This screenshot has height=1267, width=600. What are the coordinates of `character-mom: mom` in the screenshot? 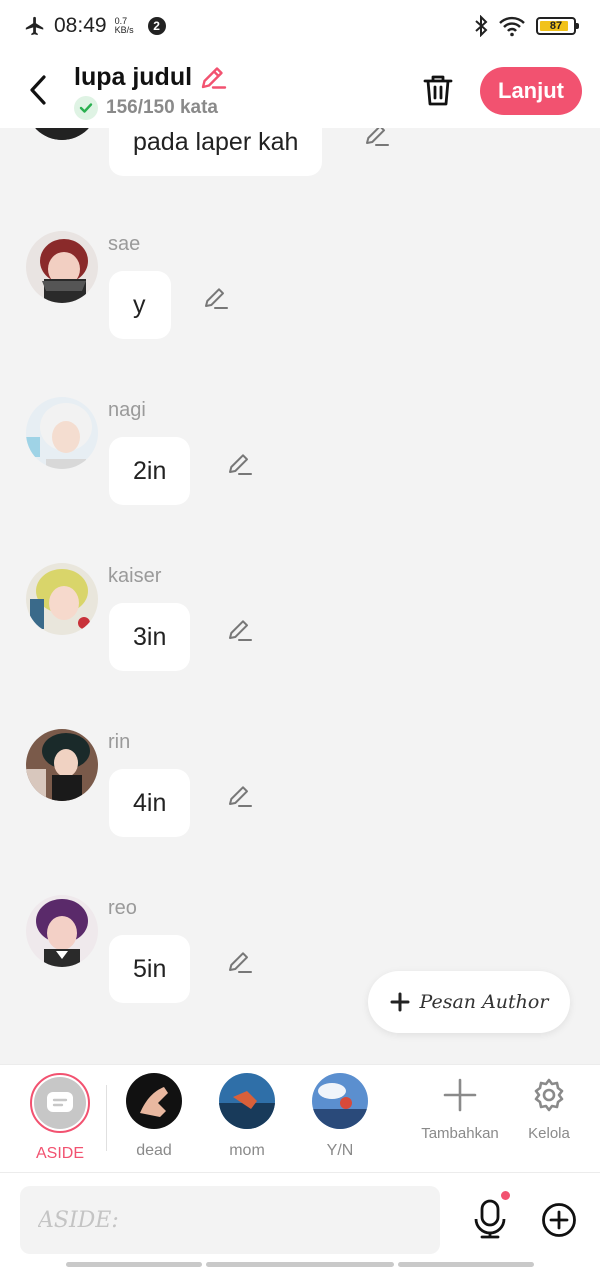 It's located at (247, 1116).